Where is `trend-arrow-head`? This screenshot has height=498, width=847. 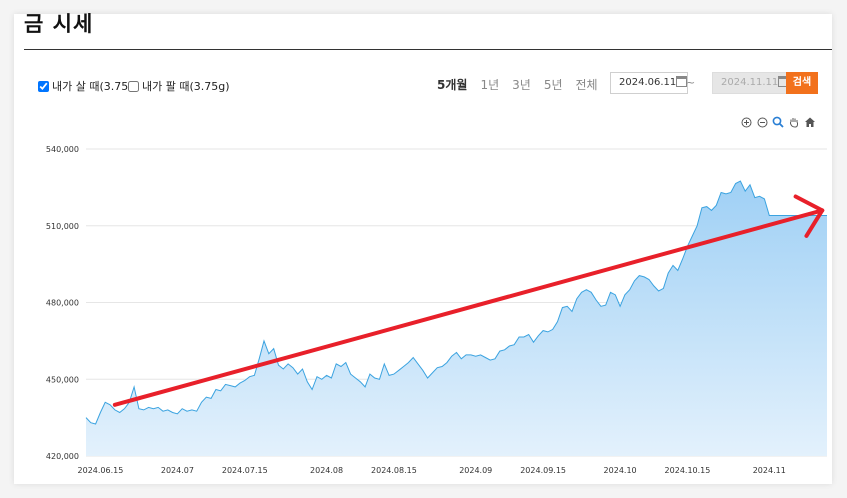
trend-arrow-head is located at coordinates (809, 203).